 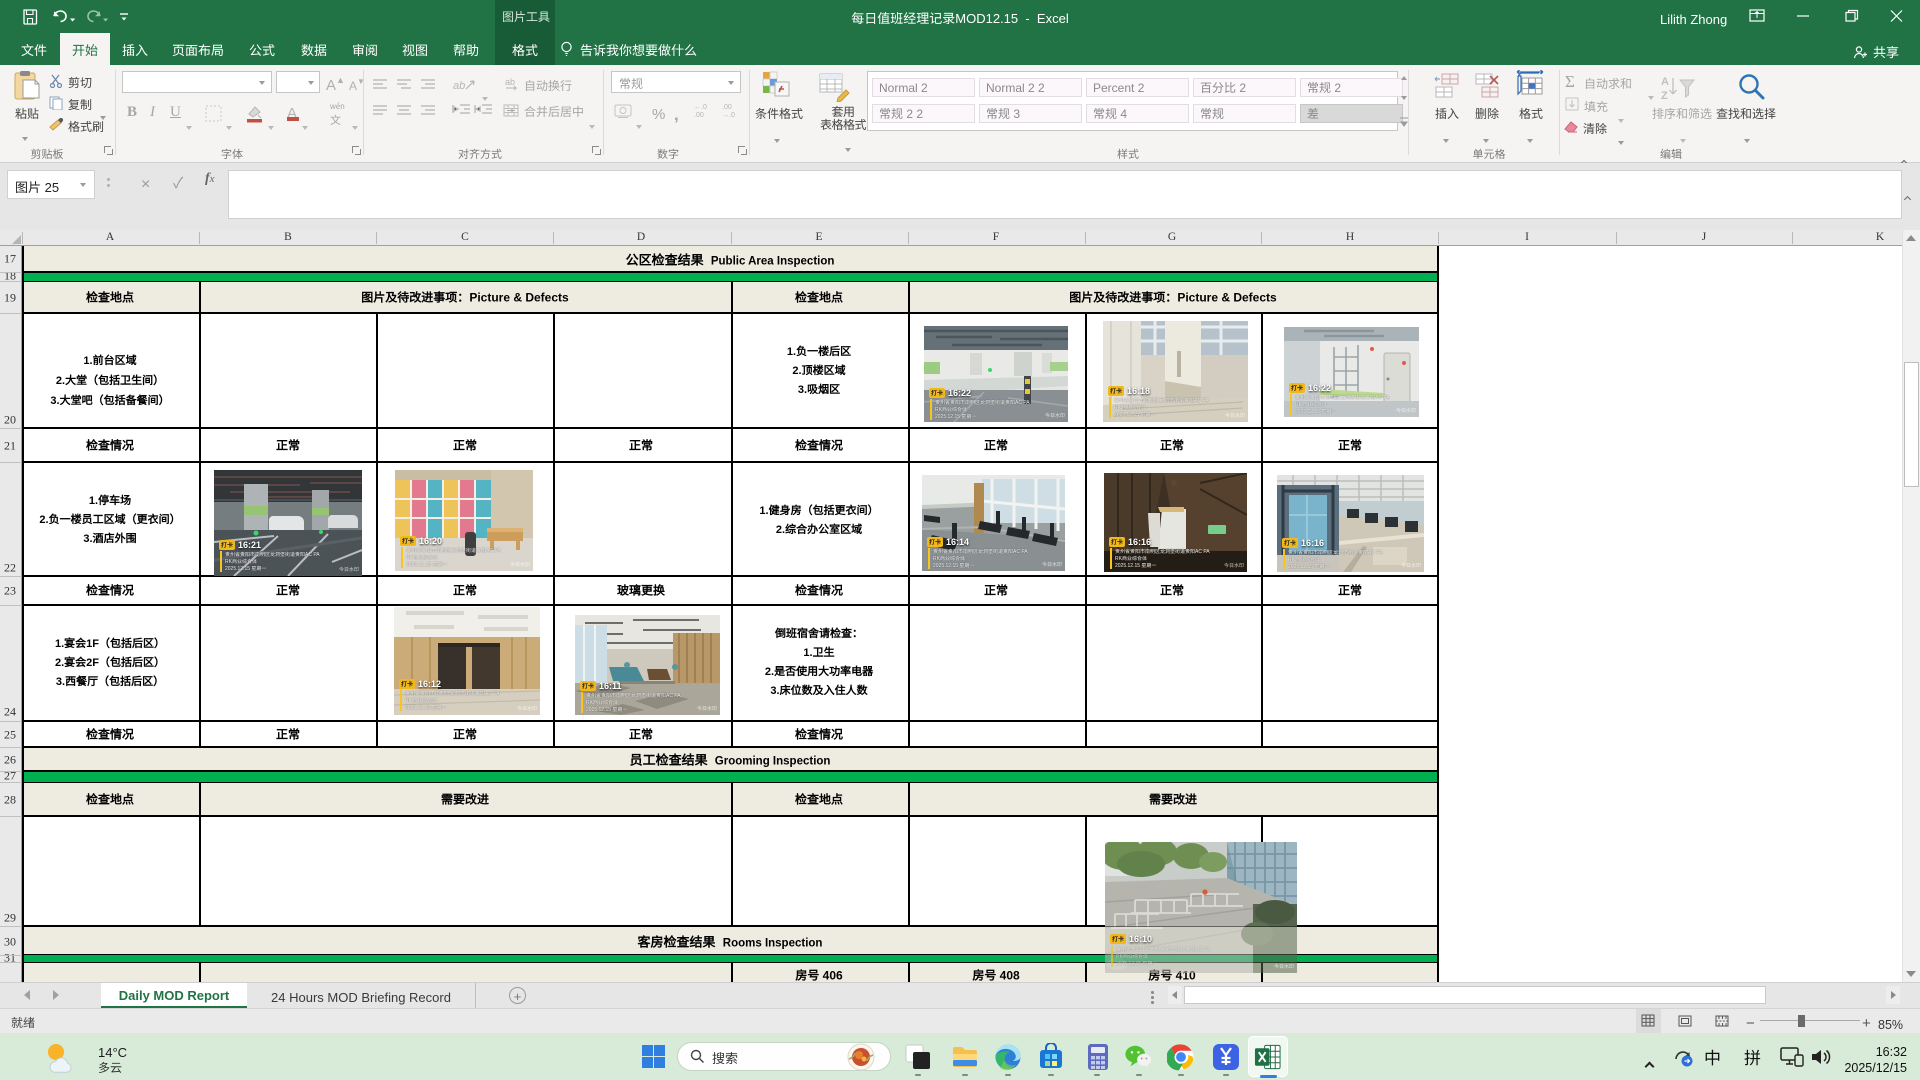 I want to click on svg-text: Z, so click(x=1664, y=94).